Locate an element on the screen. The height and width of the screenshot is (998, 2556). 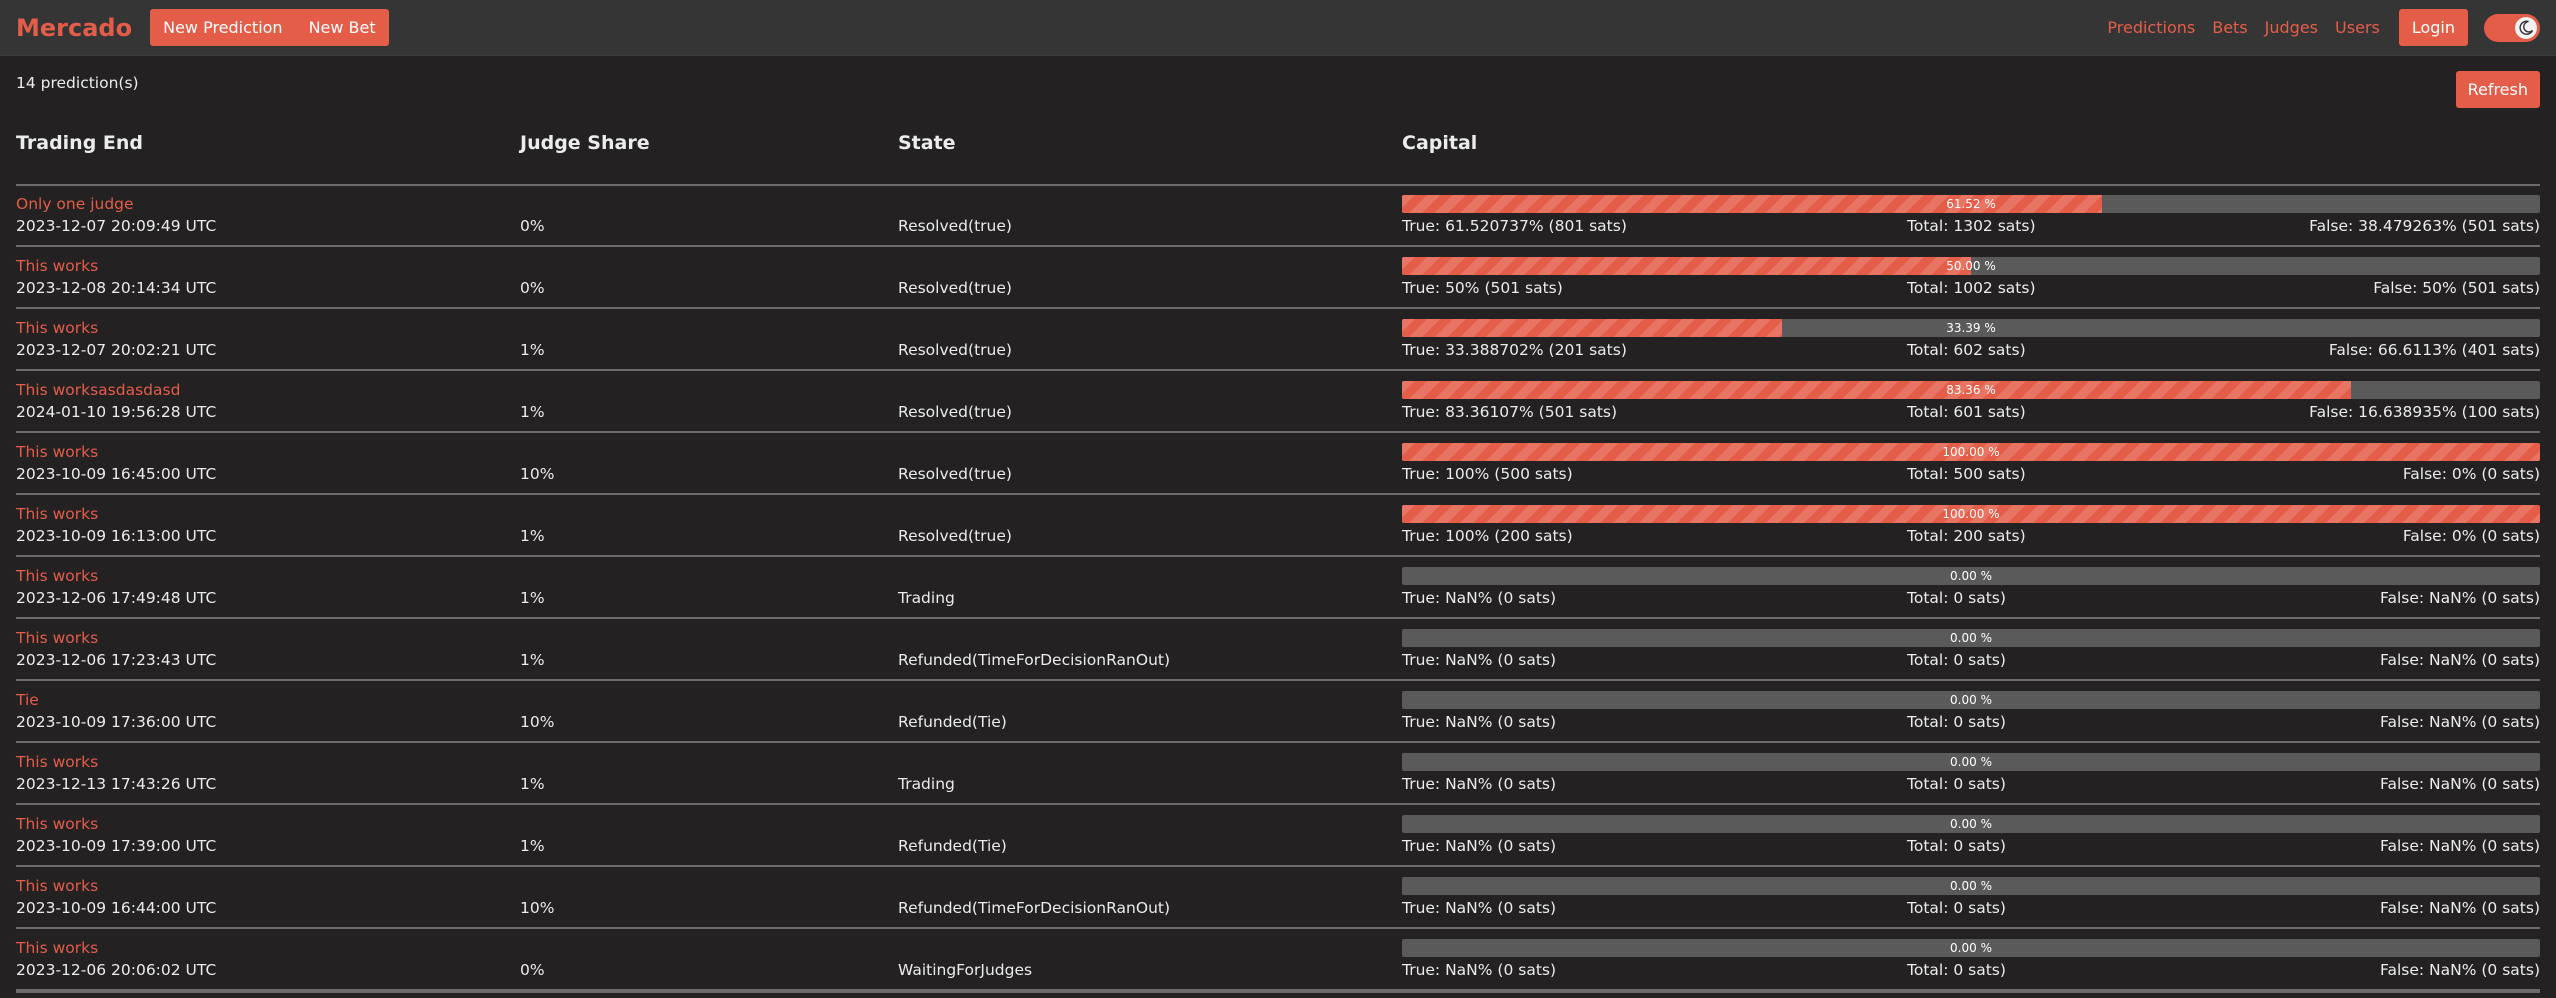
nav-link-judges: Judges is located at coordinates (2291, 27).